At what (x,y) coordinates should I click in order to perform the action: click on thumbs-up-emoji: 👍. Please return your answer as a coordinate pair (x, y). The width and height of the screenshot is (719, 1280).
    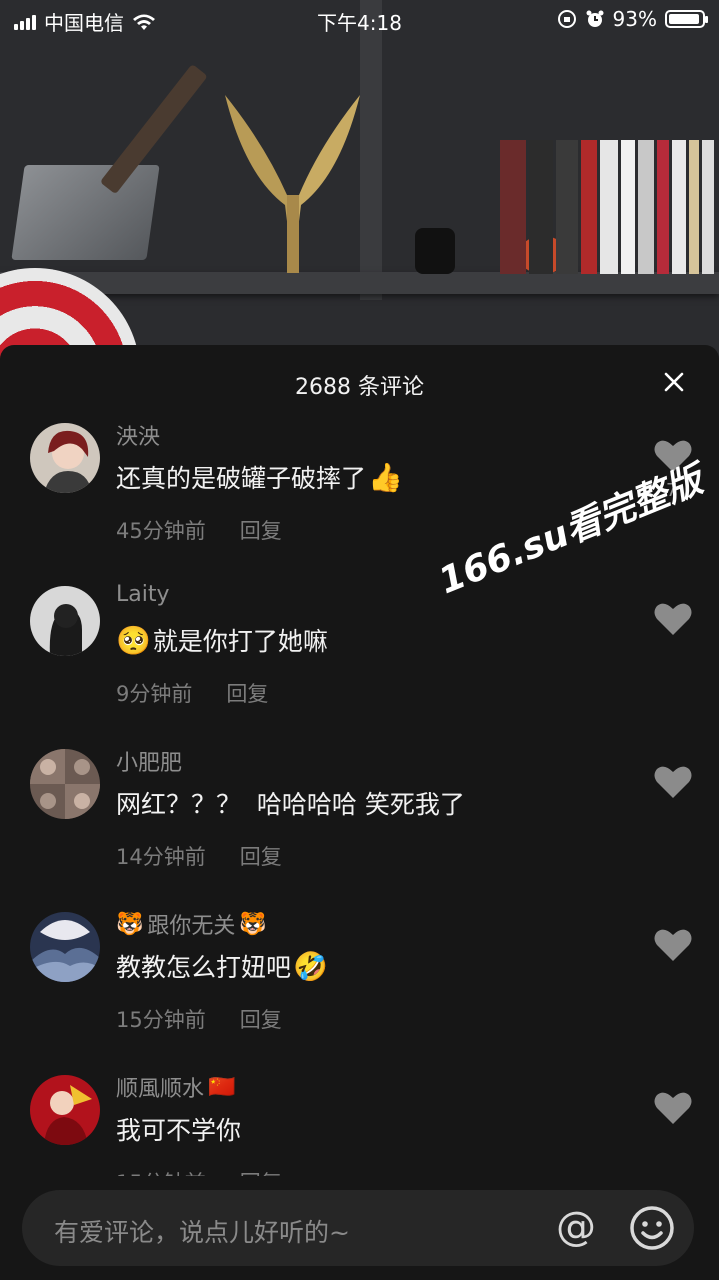
    Looking at the image, I should click on (385, 477).